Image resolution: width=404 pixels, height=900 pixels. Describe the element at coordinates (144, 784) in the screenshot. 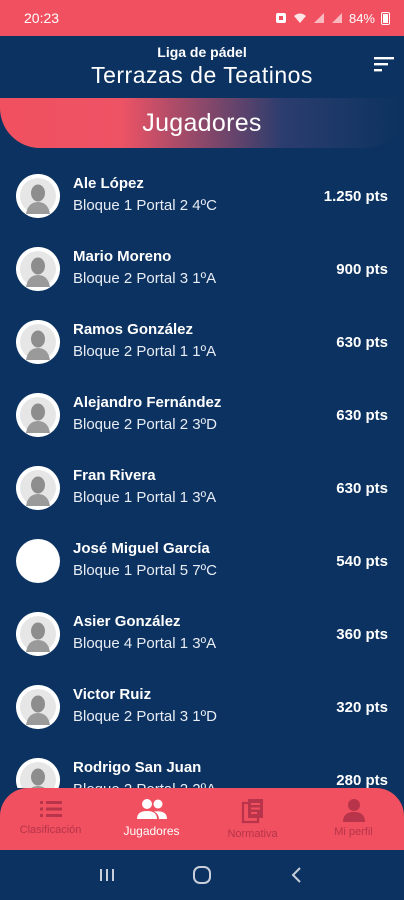

I see `player-address: Bloque 2 Portal 2 2ºA` at that location.